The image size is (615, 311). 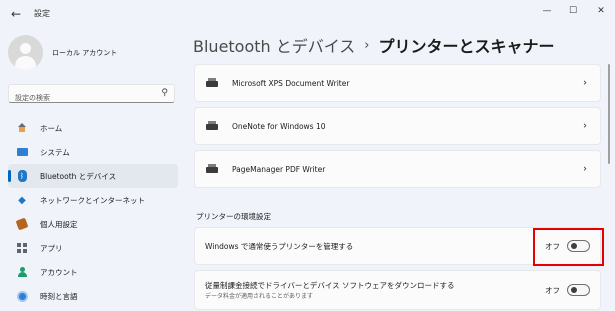 I want to click on sidebar-item-bluetooth-devices: ᛒ Bluetooth とデバイス, so click(x=93, y=176).